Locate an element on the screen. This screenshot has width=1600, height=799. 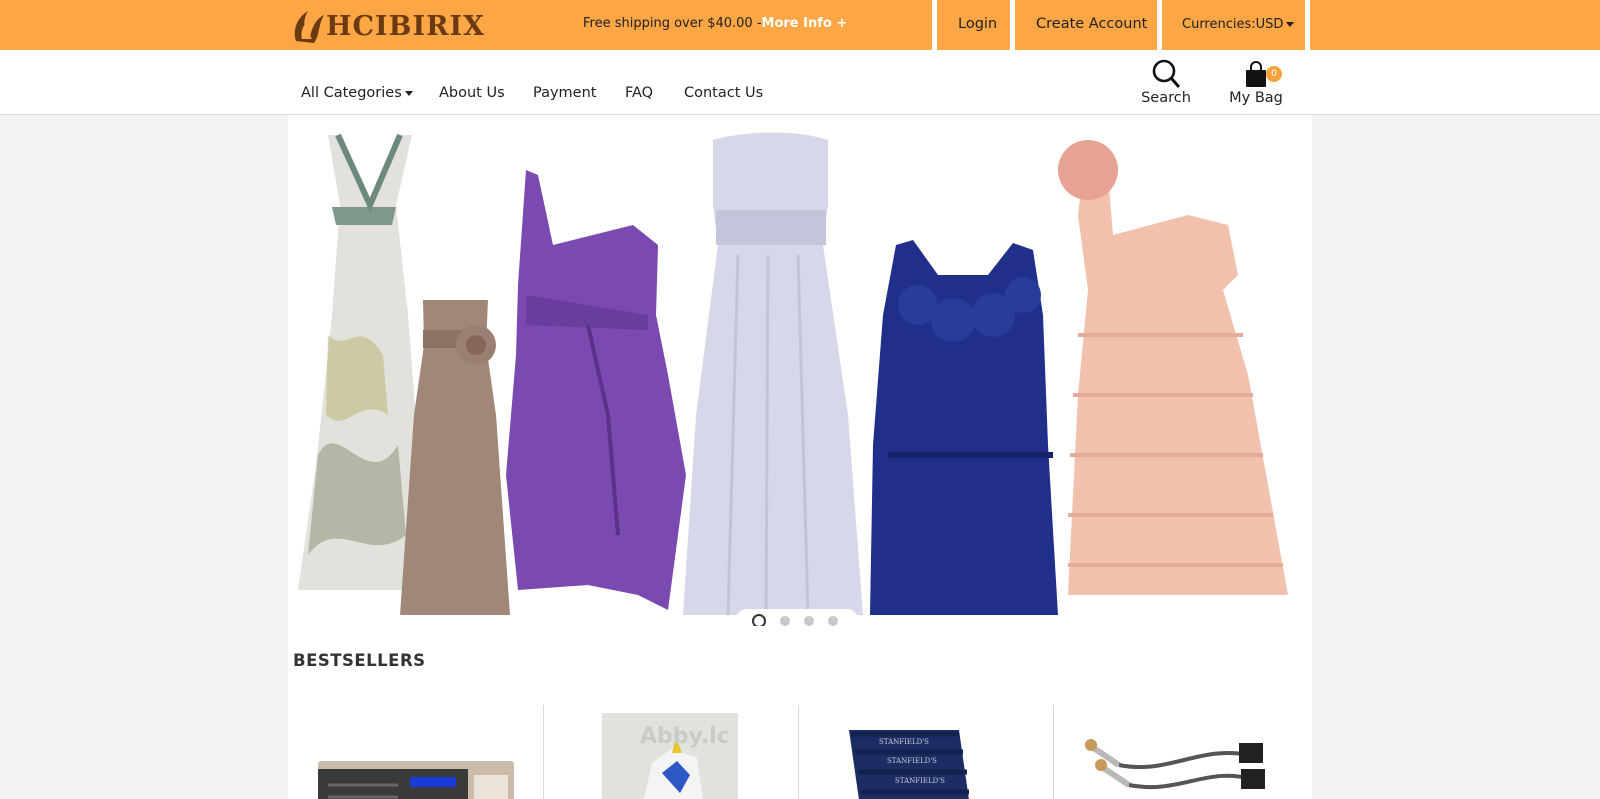
my-bag-button: 0 My Bag is located at coordinates (1256, 82).